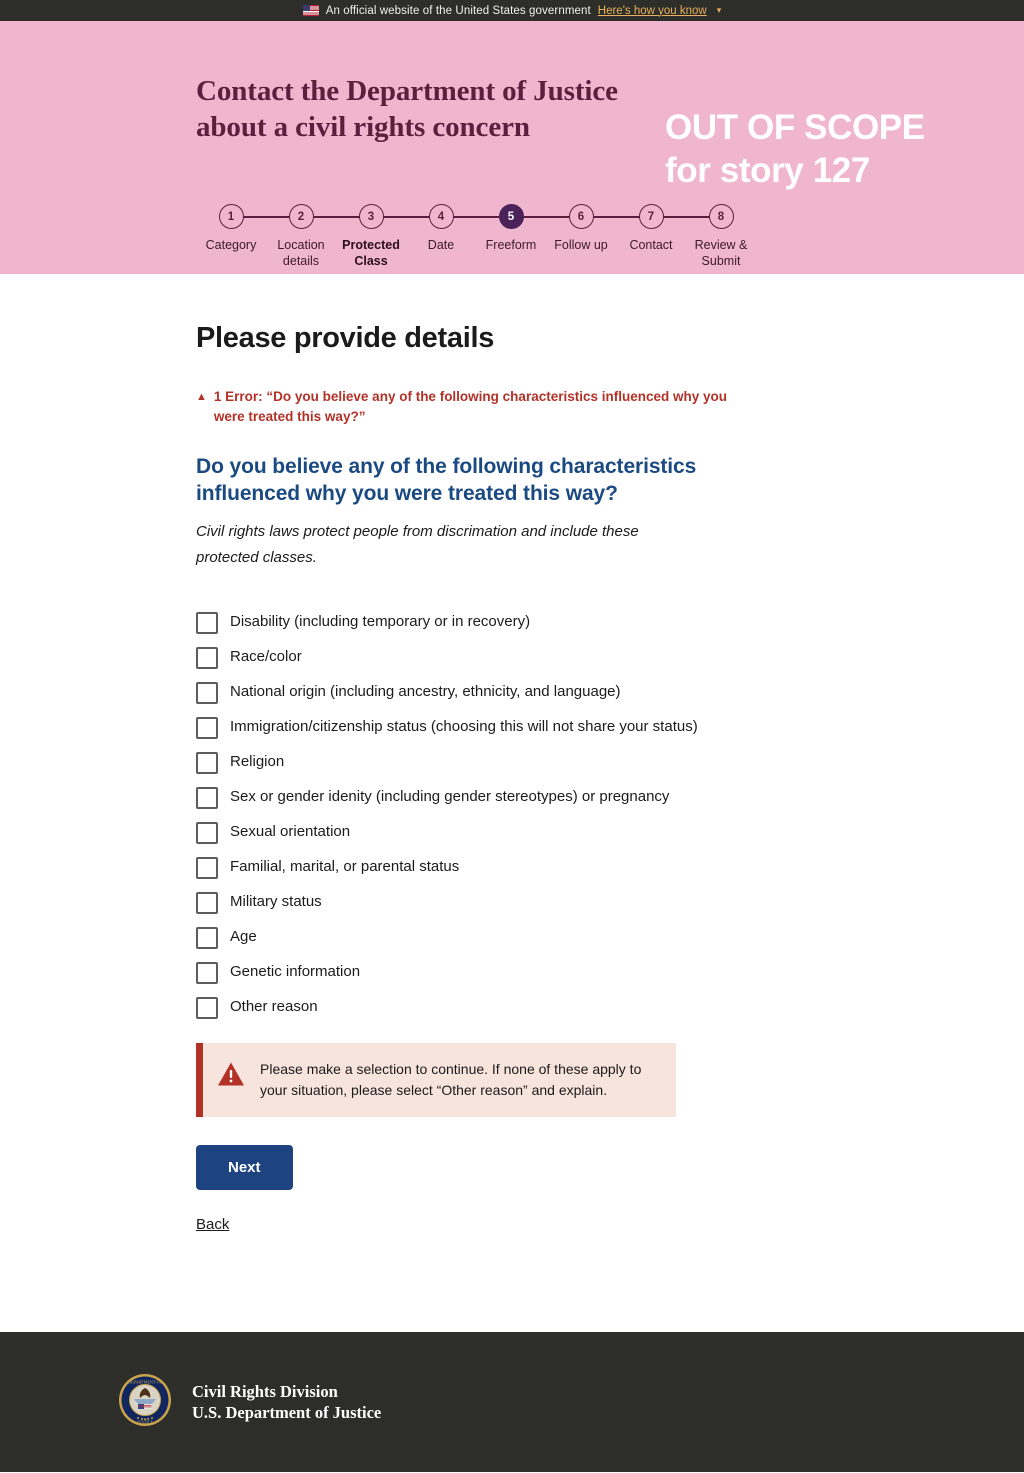  I want to click on step-label: Contact, so click(651, 245).